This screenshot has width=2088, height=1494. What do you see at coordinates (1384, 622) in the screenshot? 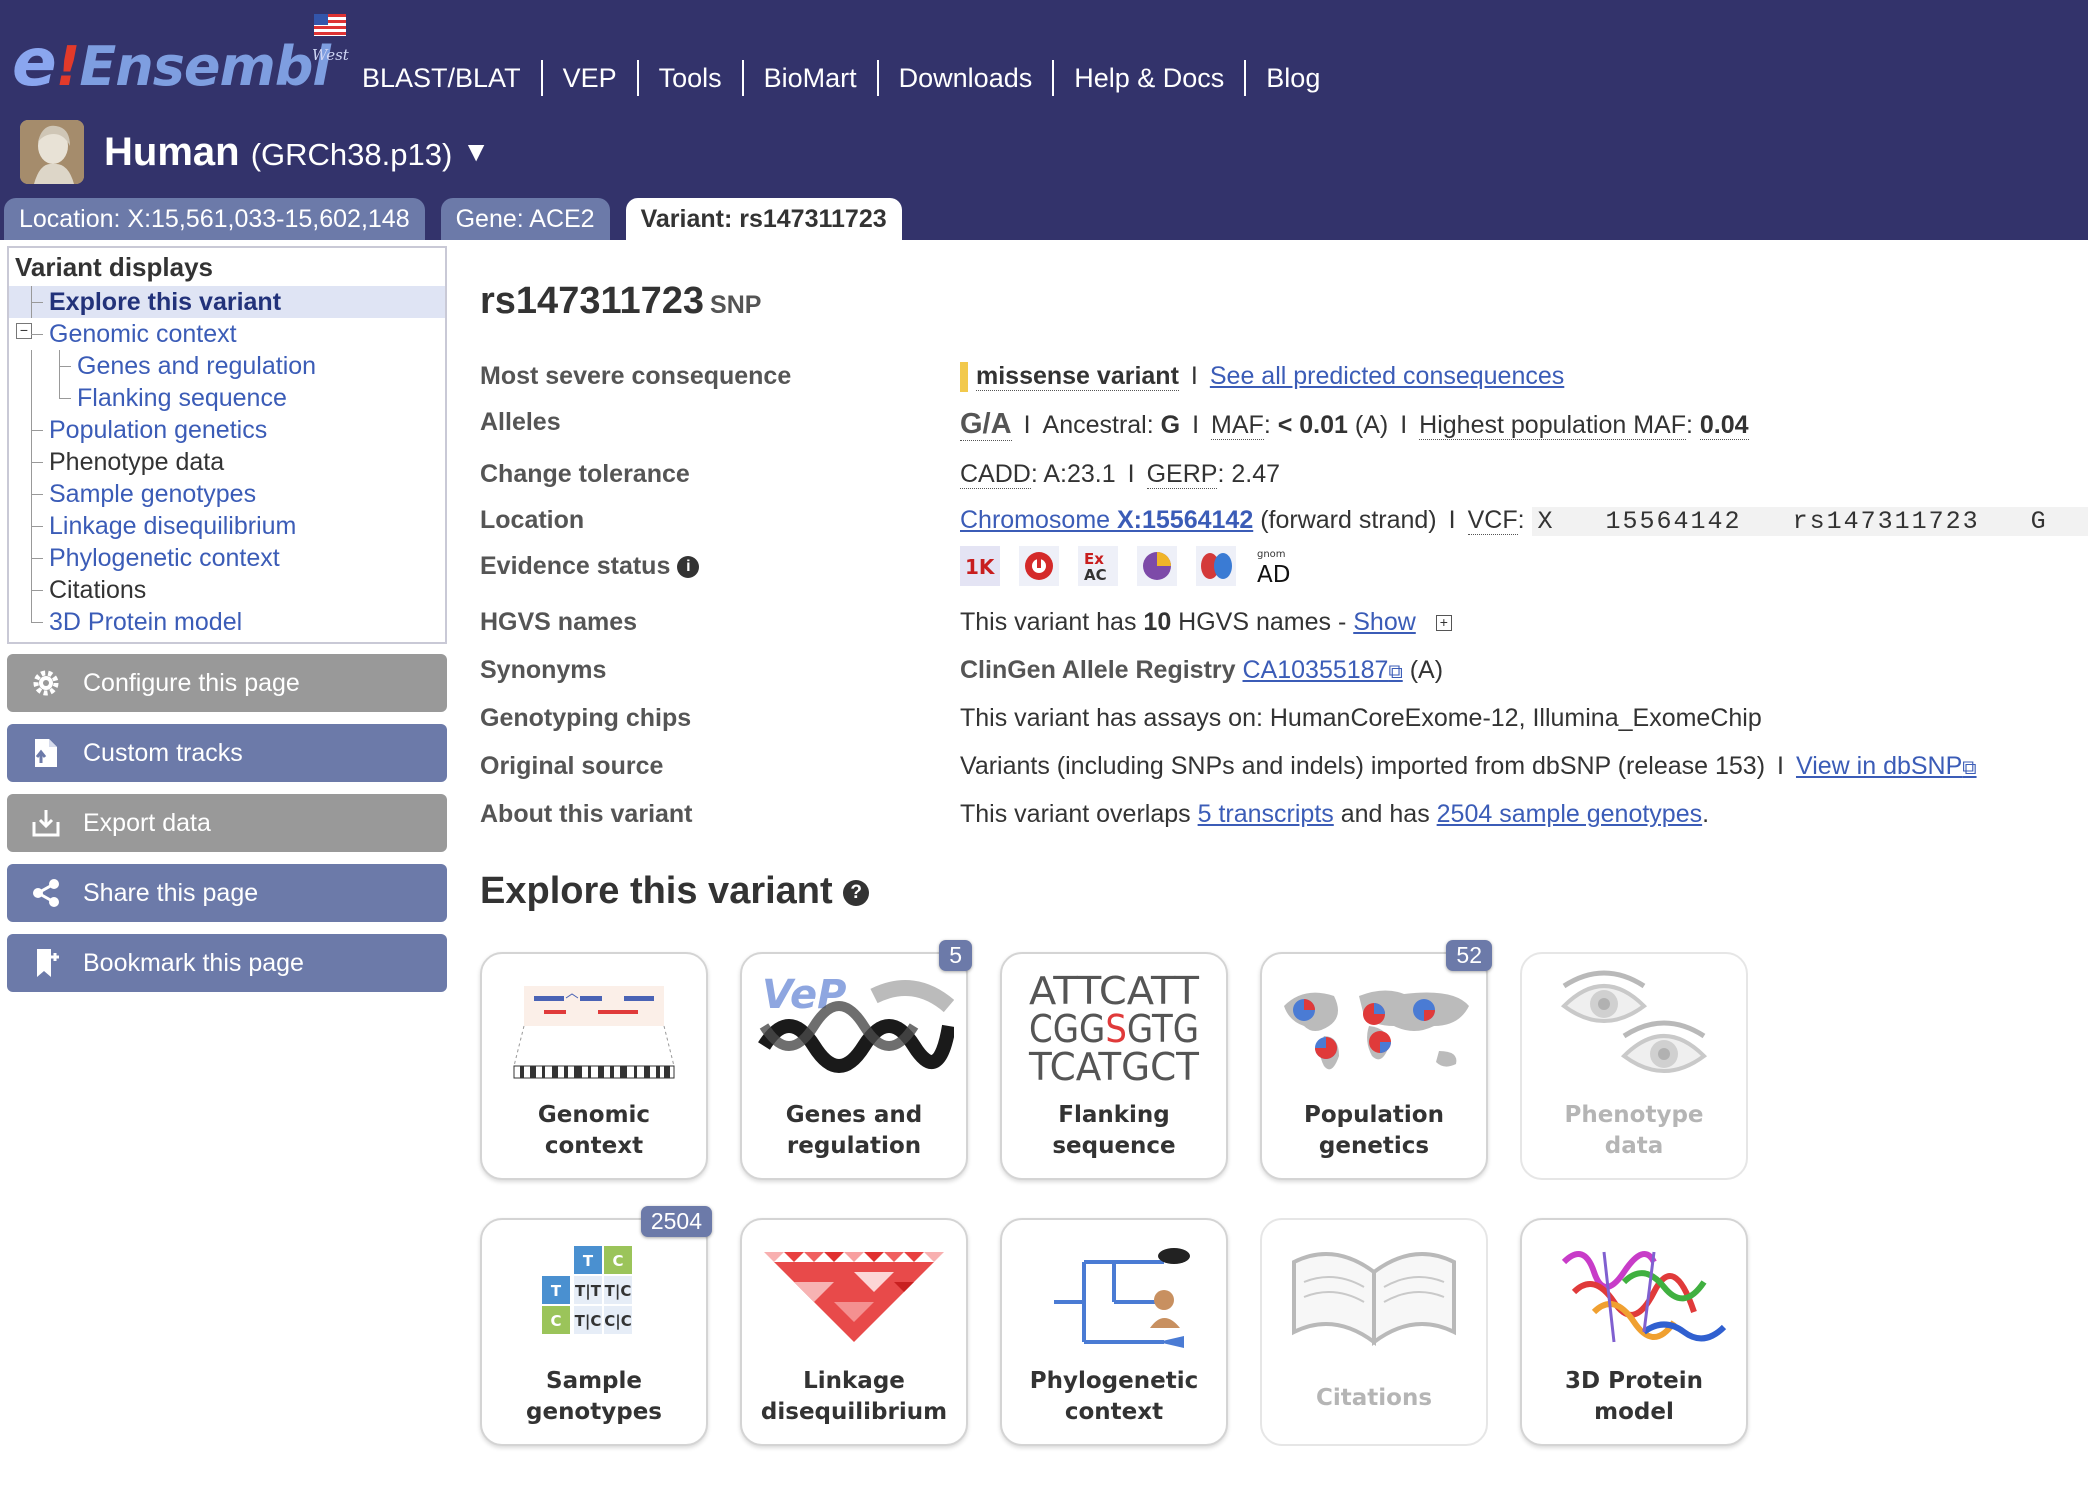
I see `show-hgvs-link: Show` at bounding box center [1384, 622].